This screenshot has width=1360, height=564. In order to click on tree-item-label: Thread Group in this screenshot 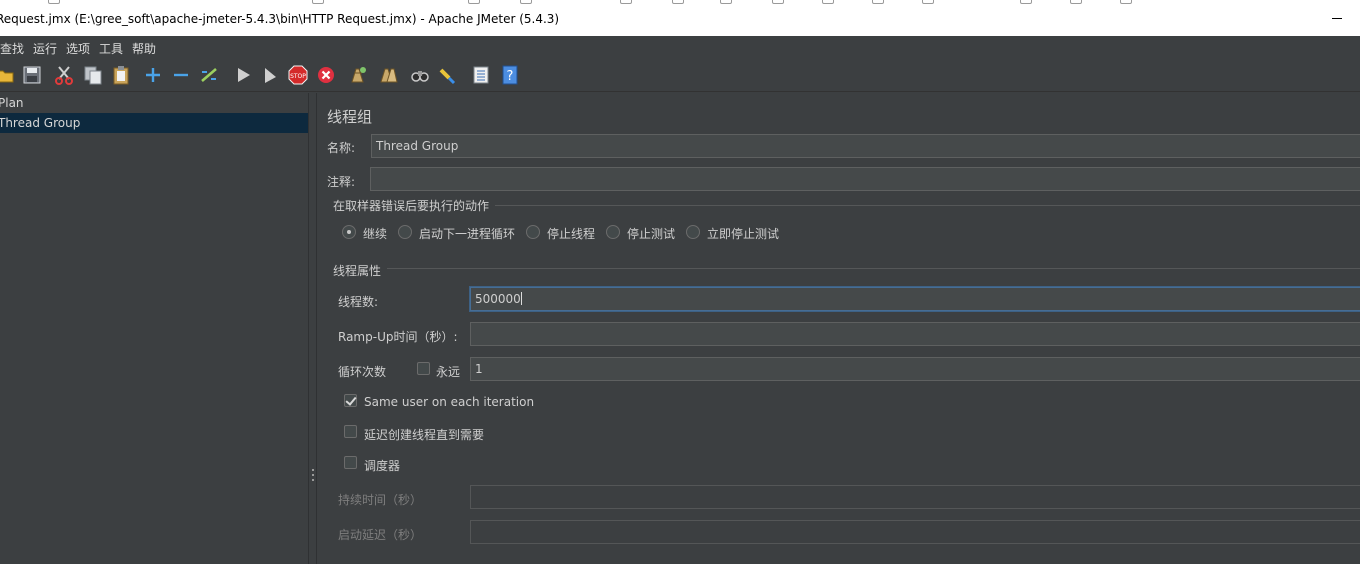, I will do `click(40, 123)`.